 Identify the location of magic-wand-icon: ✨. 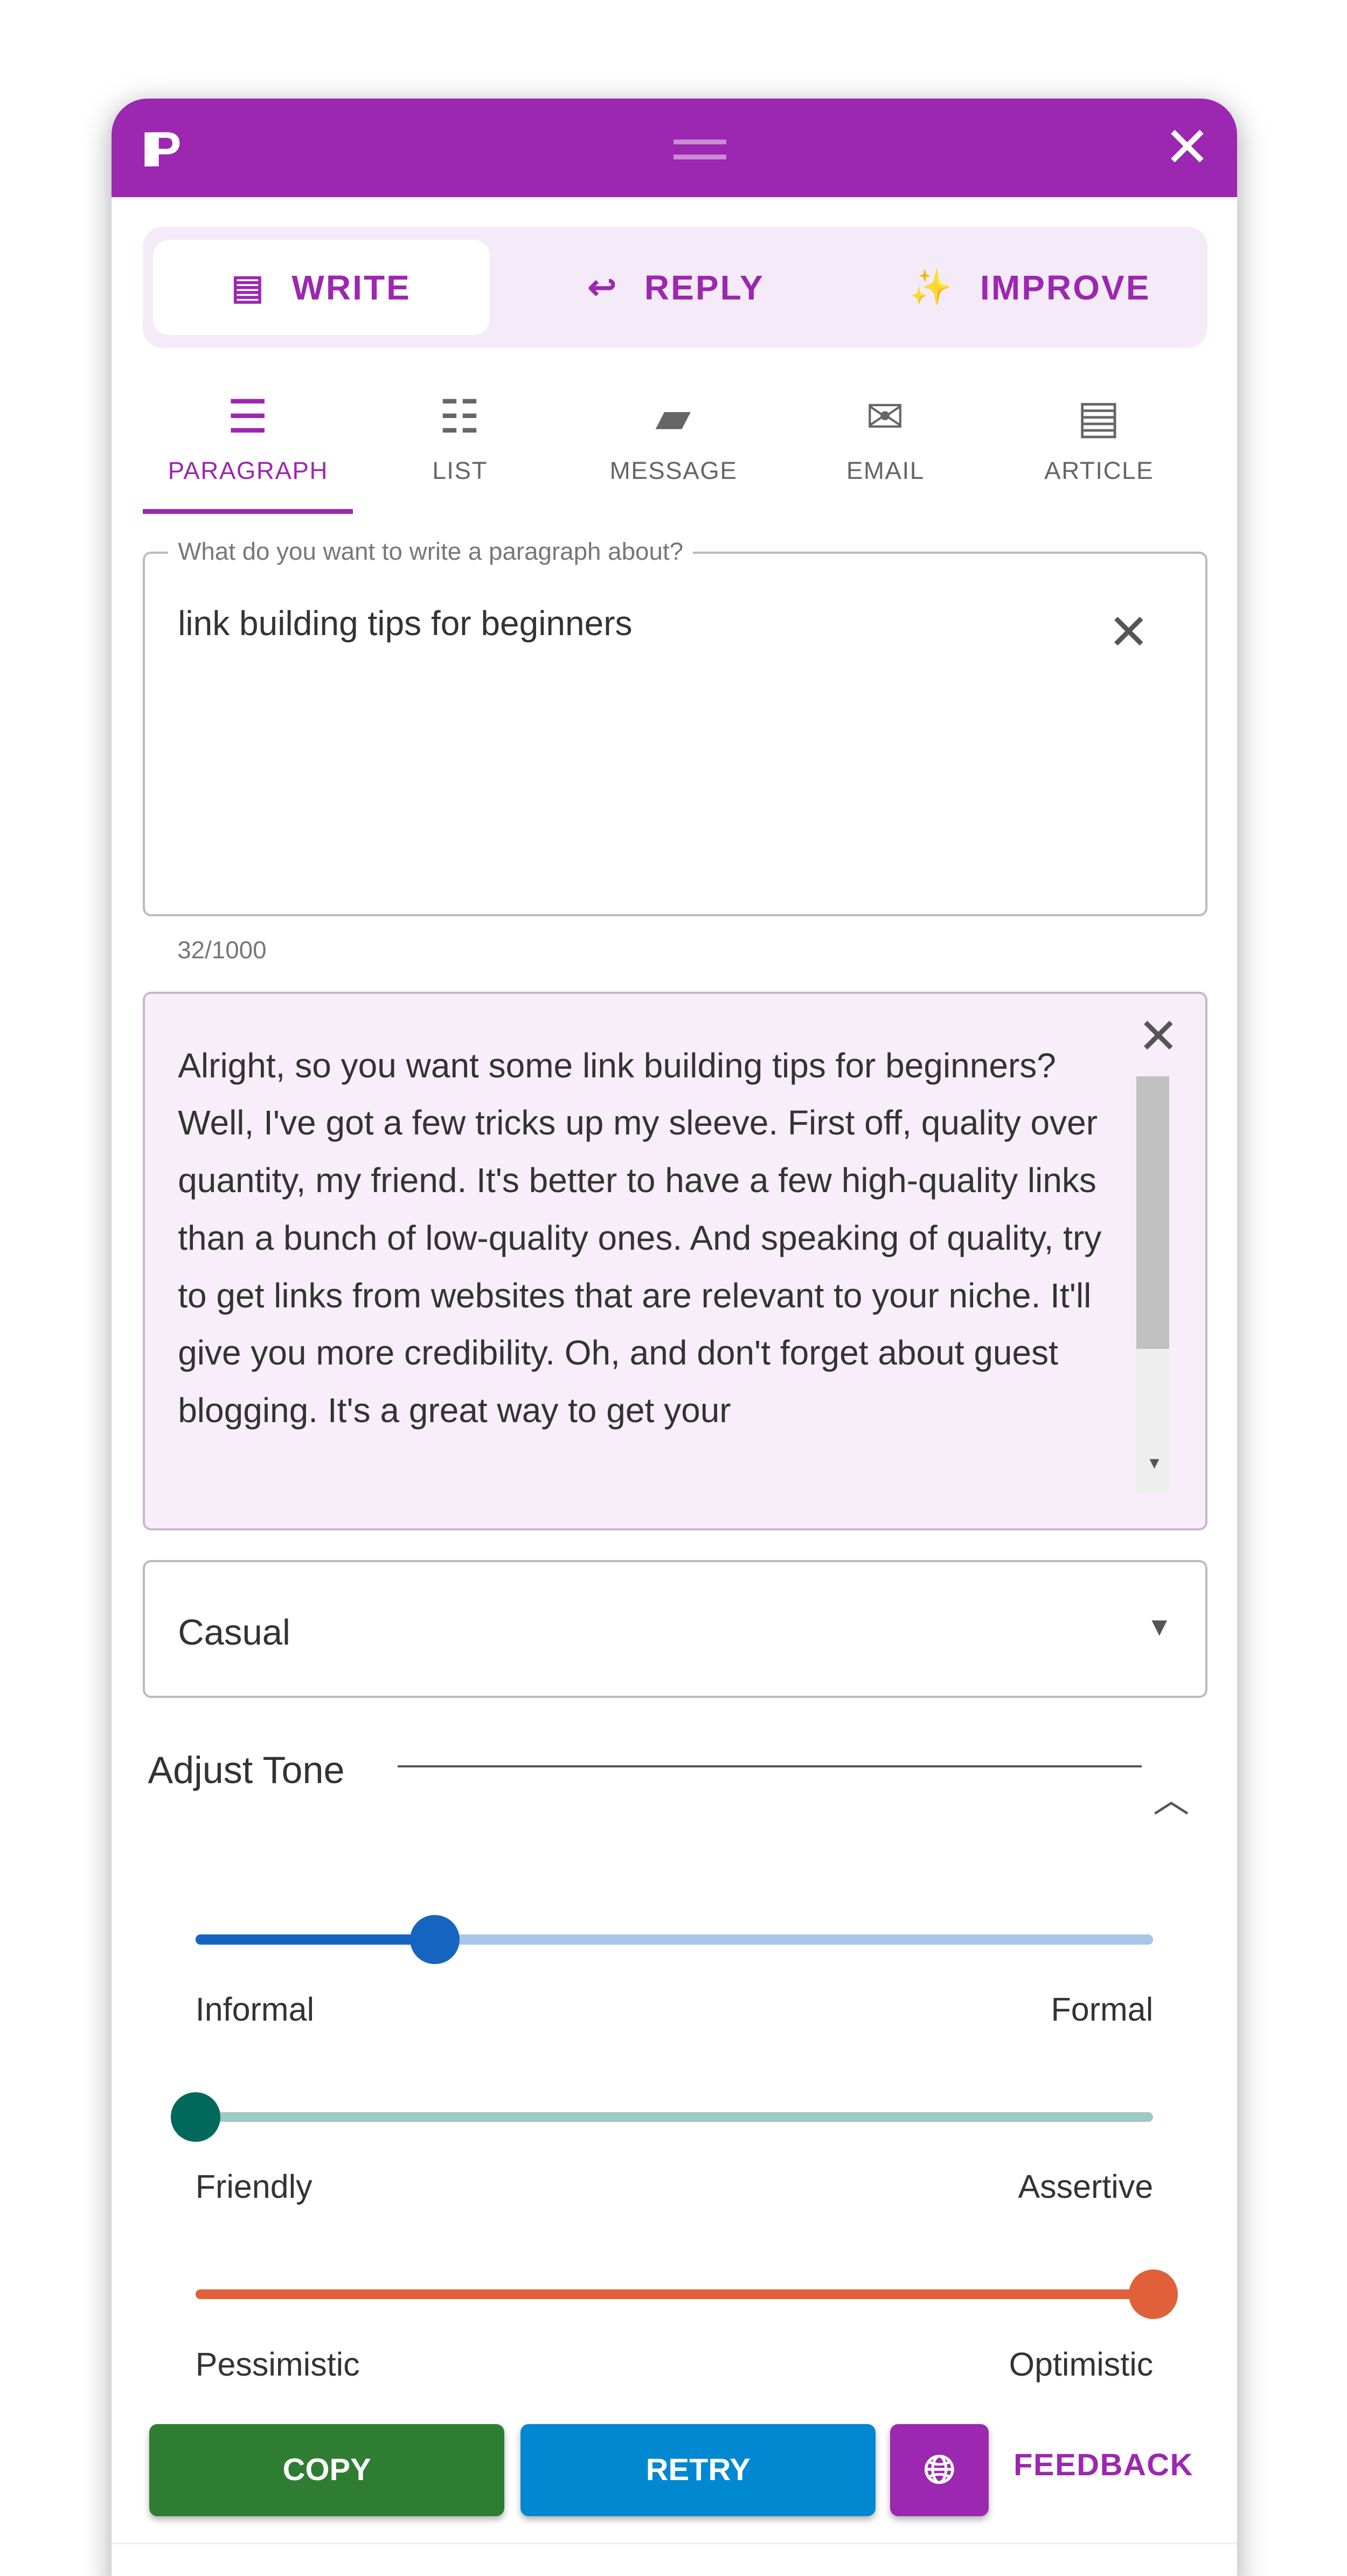
(931, 287).